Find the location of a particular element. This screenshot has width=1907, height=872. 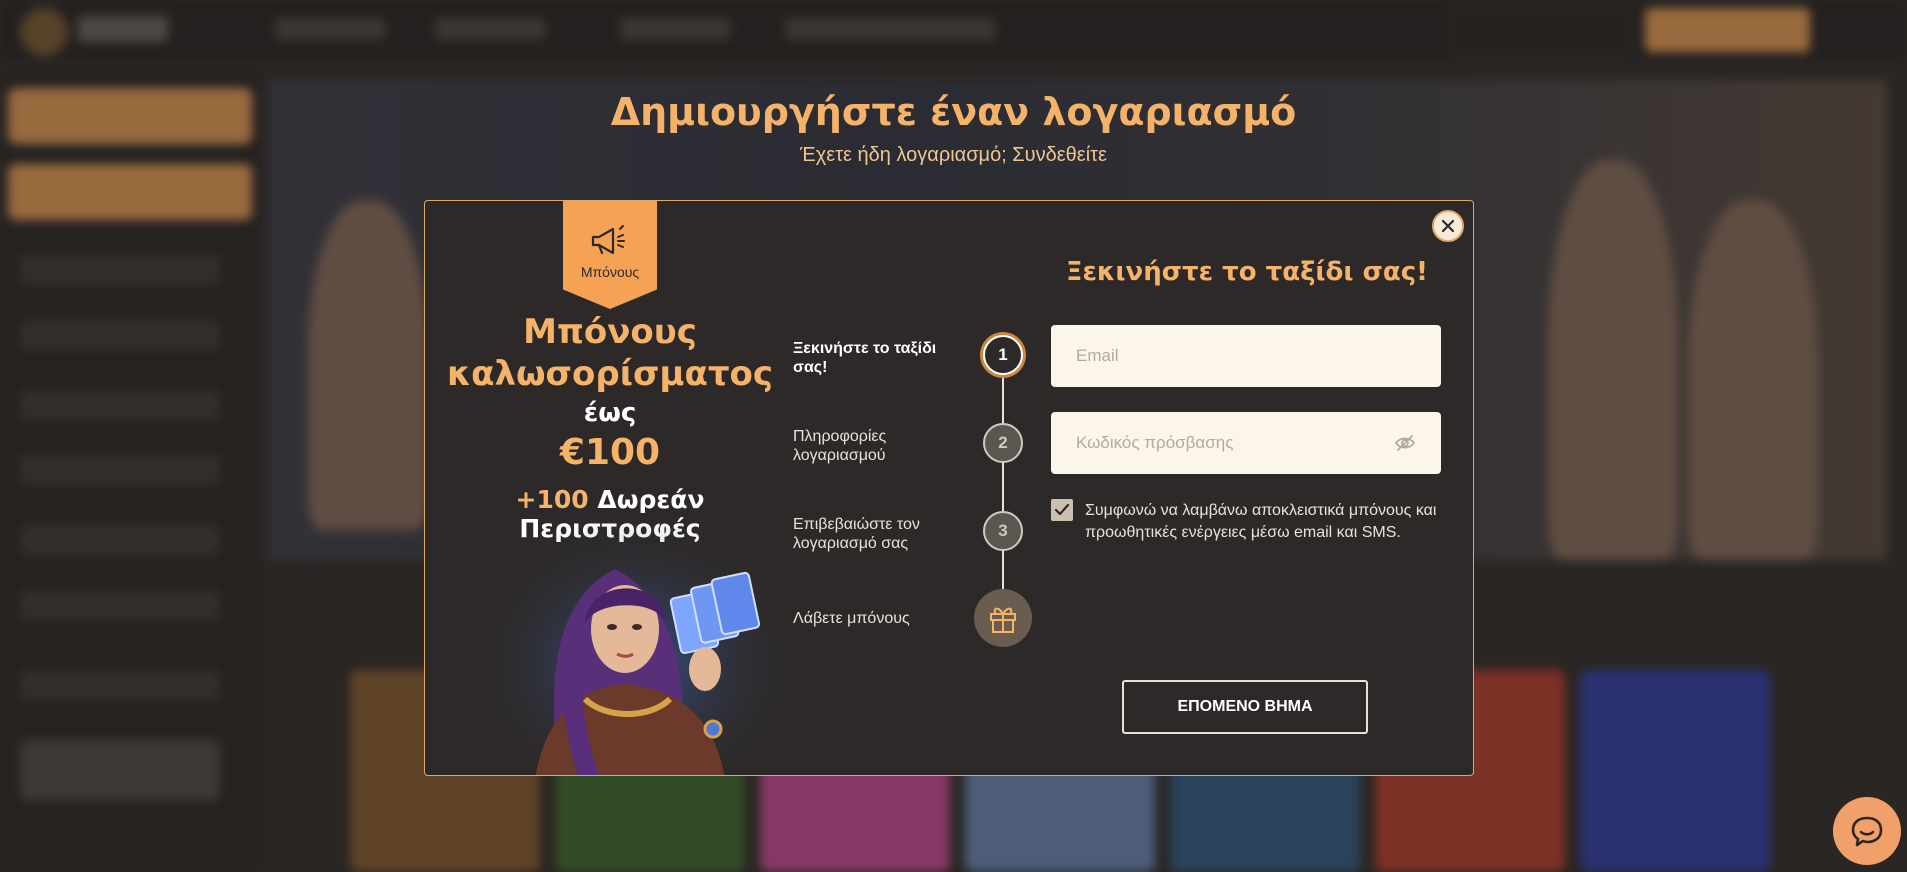

password-field is located at coordinates (1246, 443).